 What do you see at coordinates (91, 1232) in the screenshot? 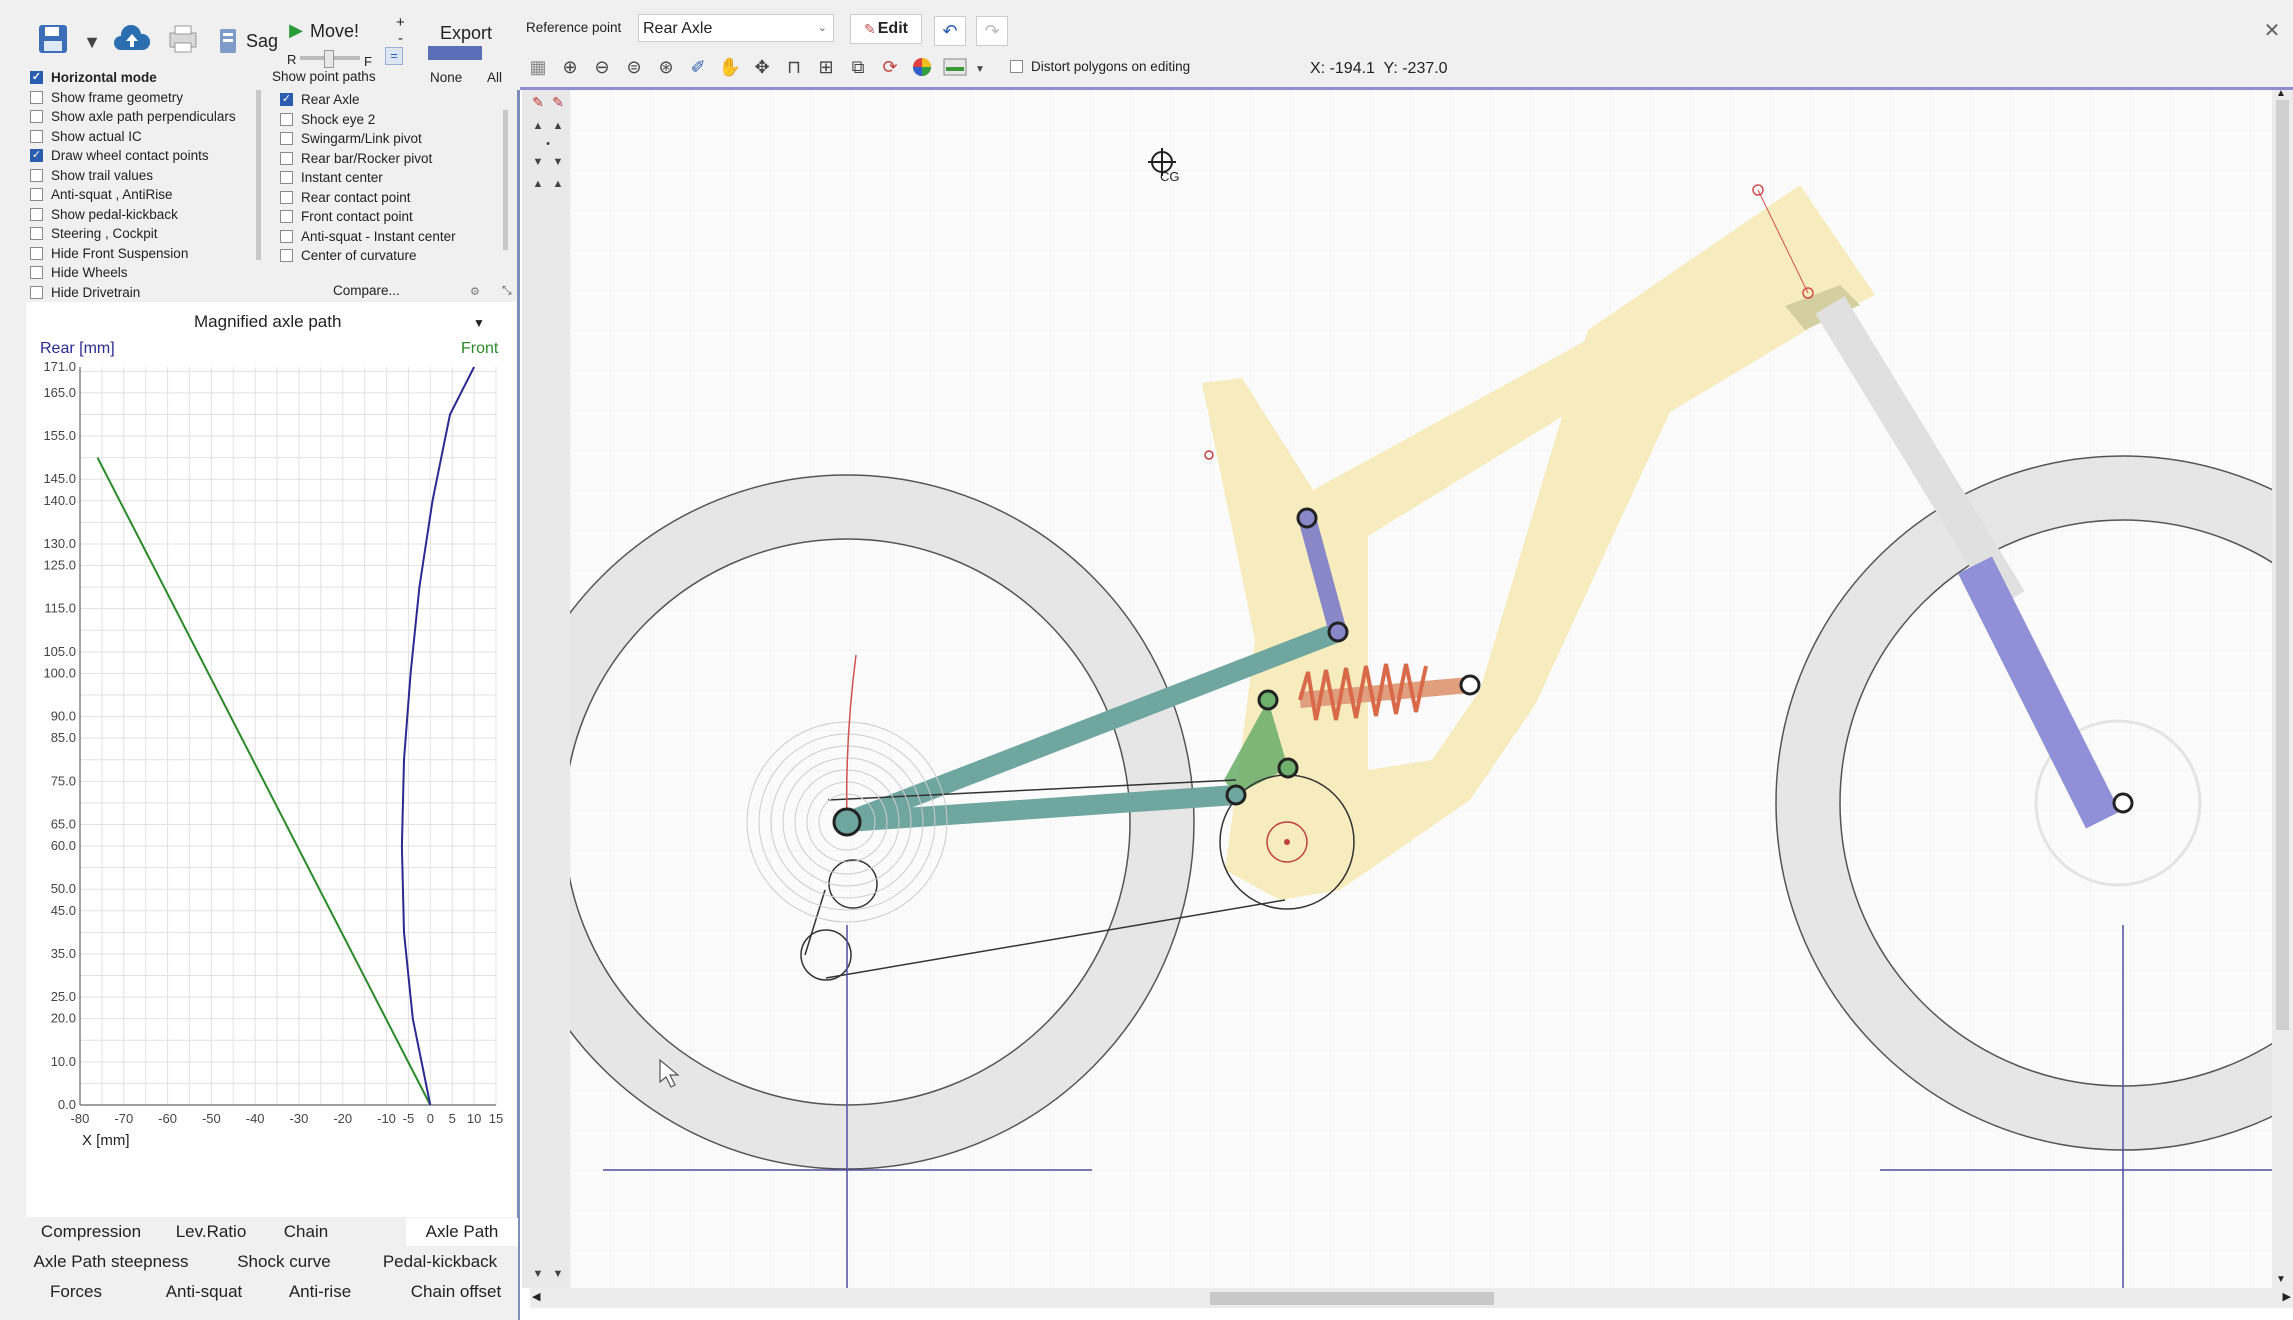
I see `tab-compression: Compression` at bounding box center [91, 1232].